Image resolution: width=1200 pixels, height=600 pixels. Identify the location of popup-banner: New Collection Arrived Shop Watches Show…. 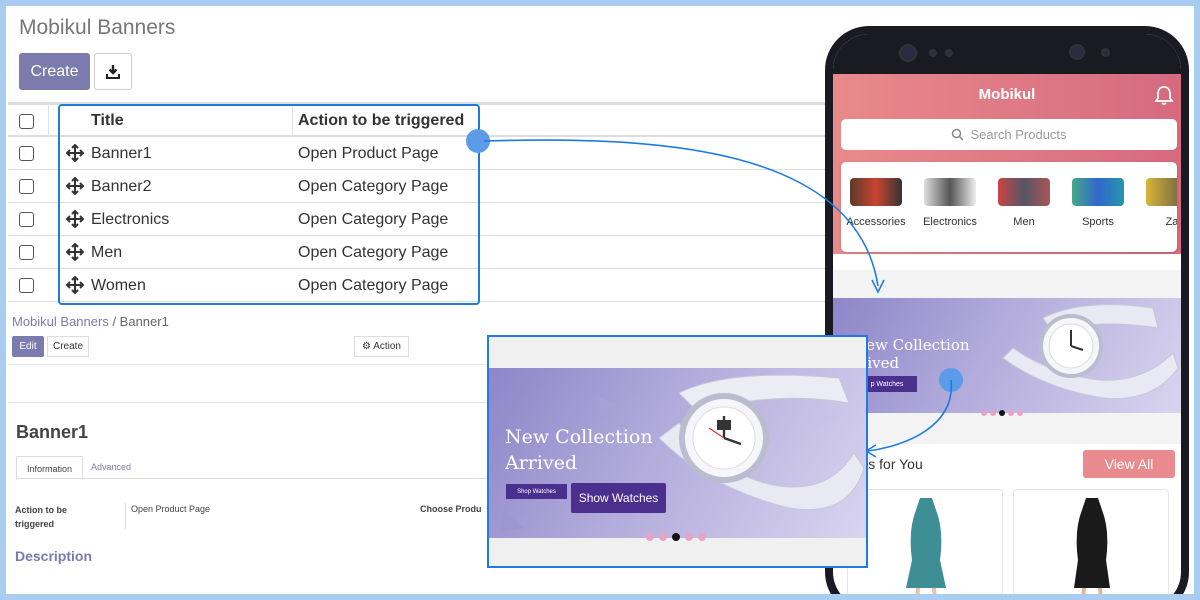
(677, 453).